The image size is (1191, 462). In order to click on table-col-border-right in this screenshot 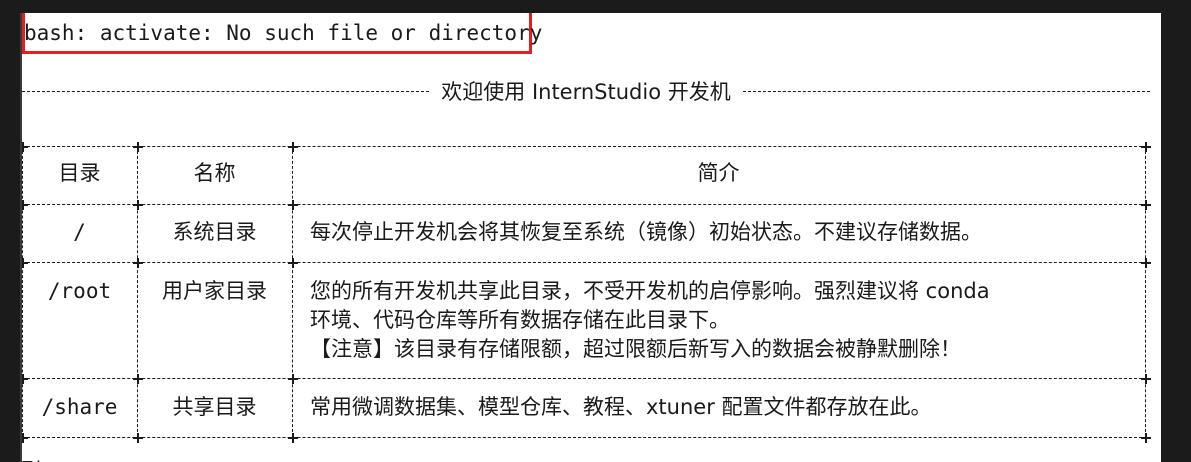, I will do `click(1145, 291)`.